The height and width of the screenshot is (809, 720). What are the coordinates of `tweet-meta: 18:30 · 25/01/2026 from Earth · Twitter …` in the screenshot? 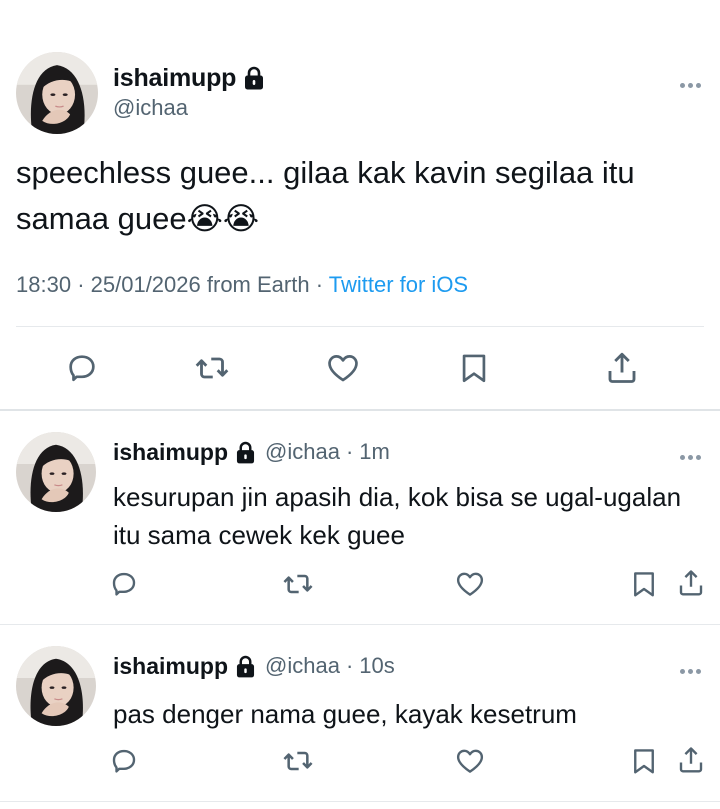 It's located at (242, 285).